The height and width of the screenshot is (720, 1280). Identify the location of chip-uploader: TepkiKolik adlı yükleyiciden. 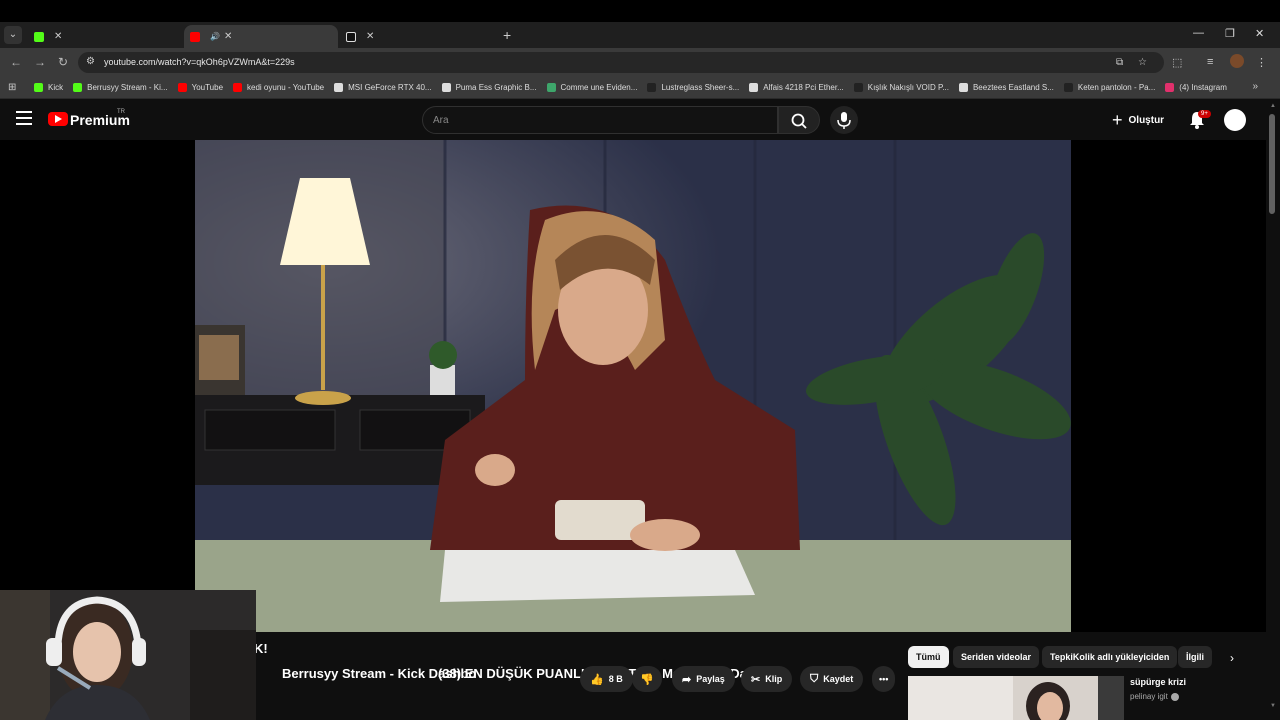
(1110, 657).